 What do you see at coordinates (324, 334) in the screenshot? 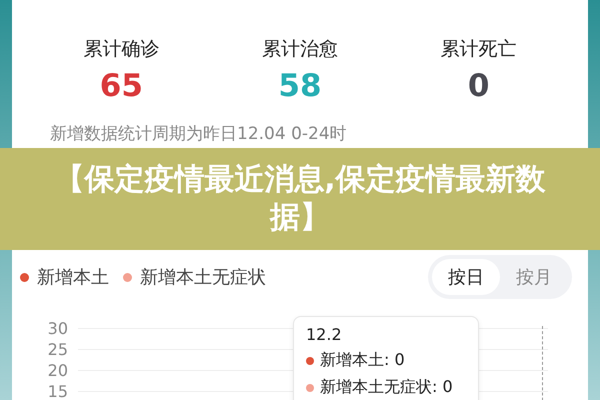
I see `tooltip-title: 12.2` at bounding box center [324, 334].